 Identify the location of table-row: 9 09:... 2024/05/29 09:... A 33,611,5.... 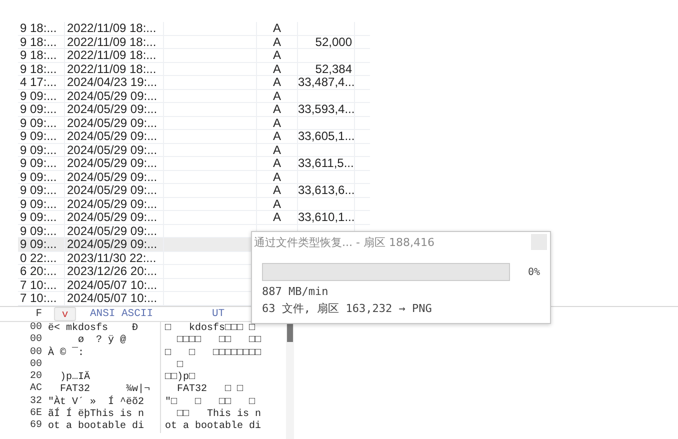
(194, 163).